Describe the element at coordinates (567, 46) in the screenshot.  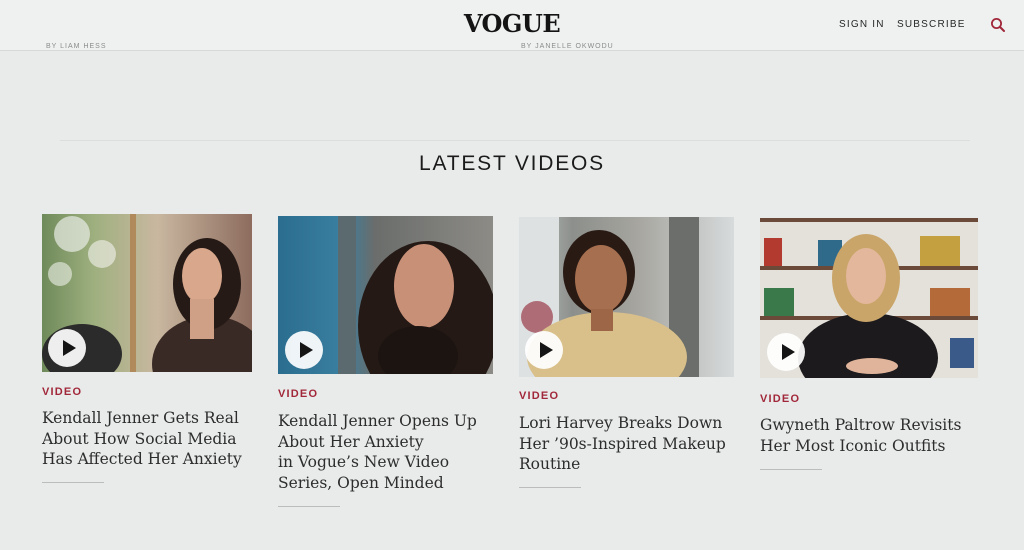
I see `article-byline: BY JANELLE OKWODU` at that location.